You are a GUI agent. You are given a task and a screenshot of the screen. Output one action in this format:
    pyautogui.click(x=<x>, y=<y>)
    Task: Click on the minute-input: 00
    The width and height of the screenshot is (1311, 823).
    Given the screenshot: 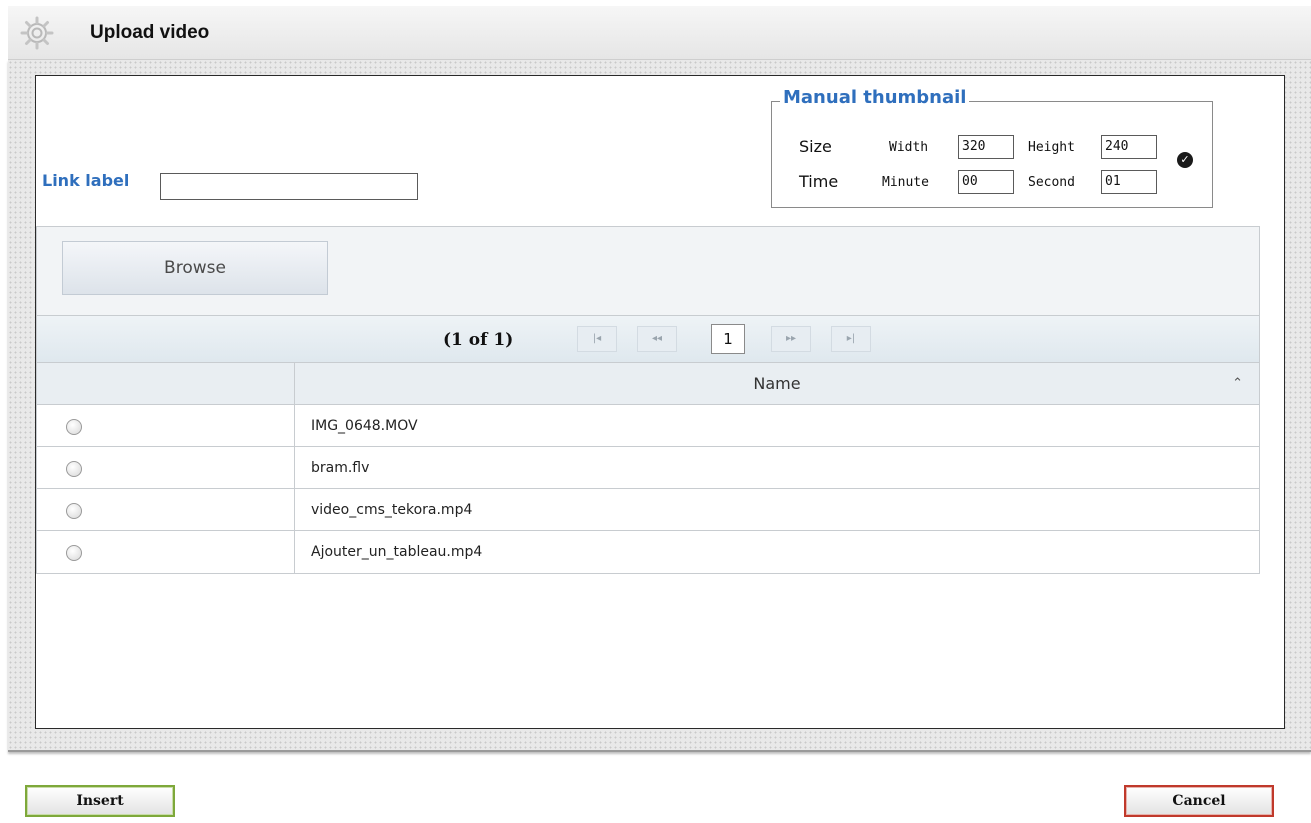 What is the action you would take?
    pyautogui.click(x=986, y=182)
    